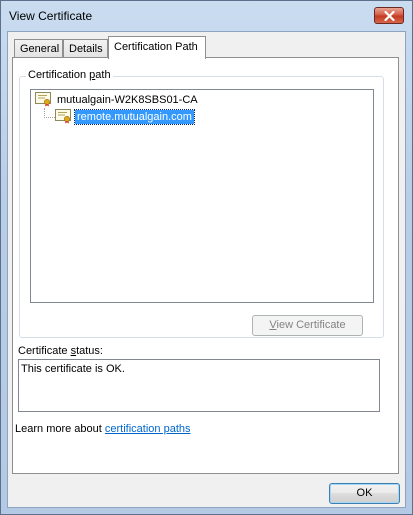  I want to click on tab-details: Details, so click(85, 48).